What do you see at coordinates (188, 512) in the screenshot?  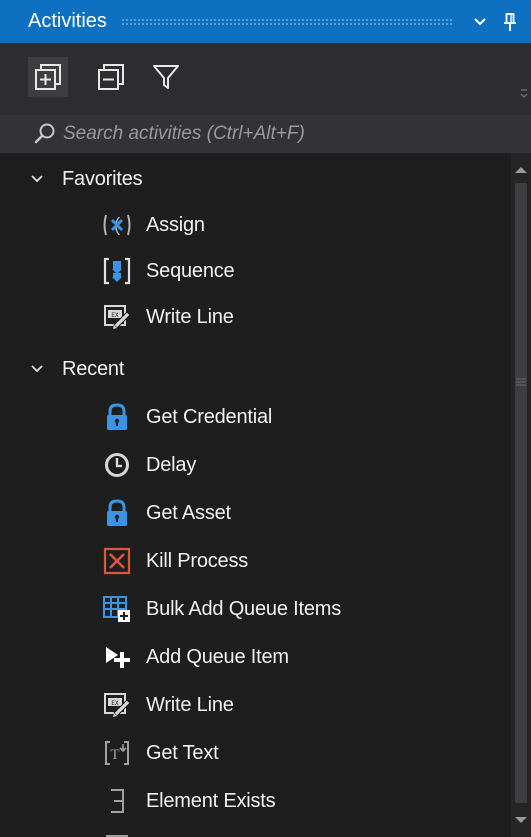 I see `activity-label: Get Asset` at bounding box center [188, 512].